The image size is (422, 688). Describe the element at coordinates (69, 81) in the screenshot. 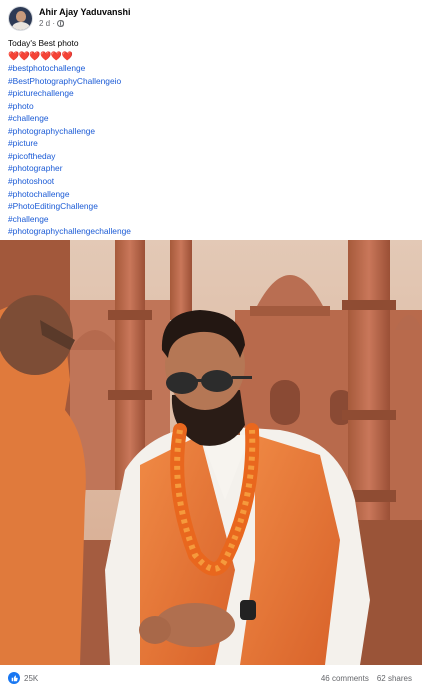

I see `hashtag-link: #BestPhotographyChallengeio` at that location.